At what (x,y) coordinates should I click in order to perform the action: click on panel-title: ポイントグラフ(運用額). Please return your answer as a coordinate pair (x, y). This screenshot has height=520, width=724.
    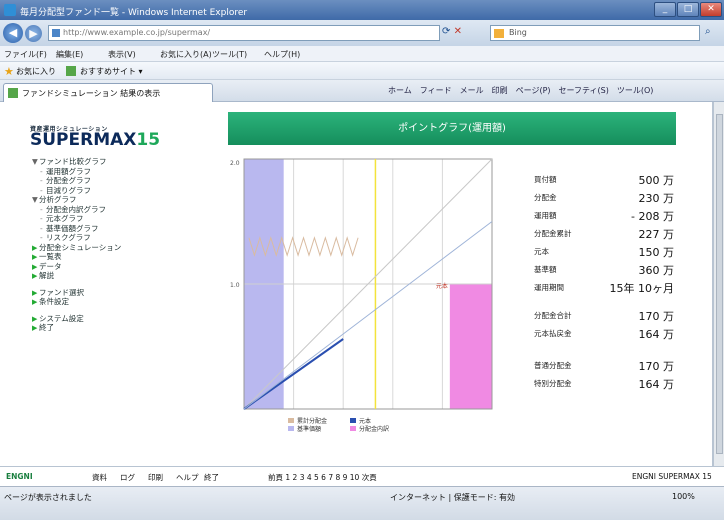
    Looking at the image, I should click on (452, 128).